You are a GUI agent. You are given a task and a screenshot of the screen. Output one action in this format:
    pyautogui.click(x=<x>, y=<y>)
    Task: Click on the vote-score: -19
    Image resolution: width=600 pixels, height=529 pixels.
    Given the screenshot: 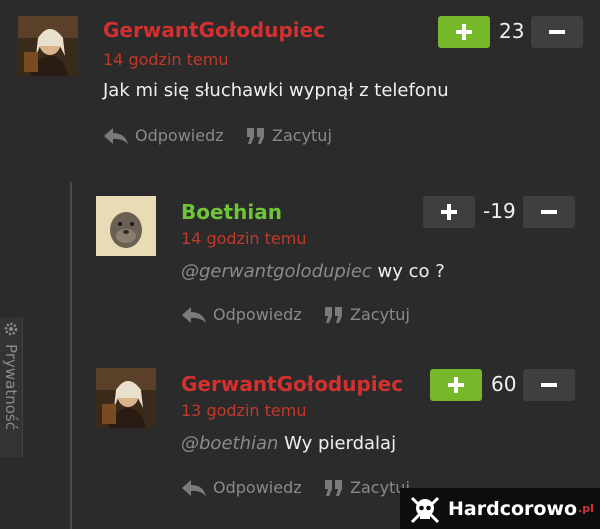 What is the action you would take?
    pyautogui.click(x=499, y=211)
    